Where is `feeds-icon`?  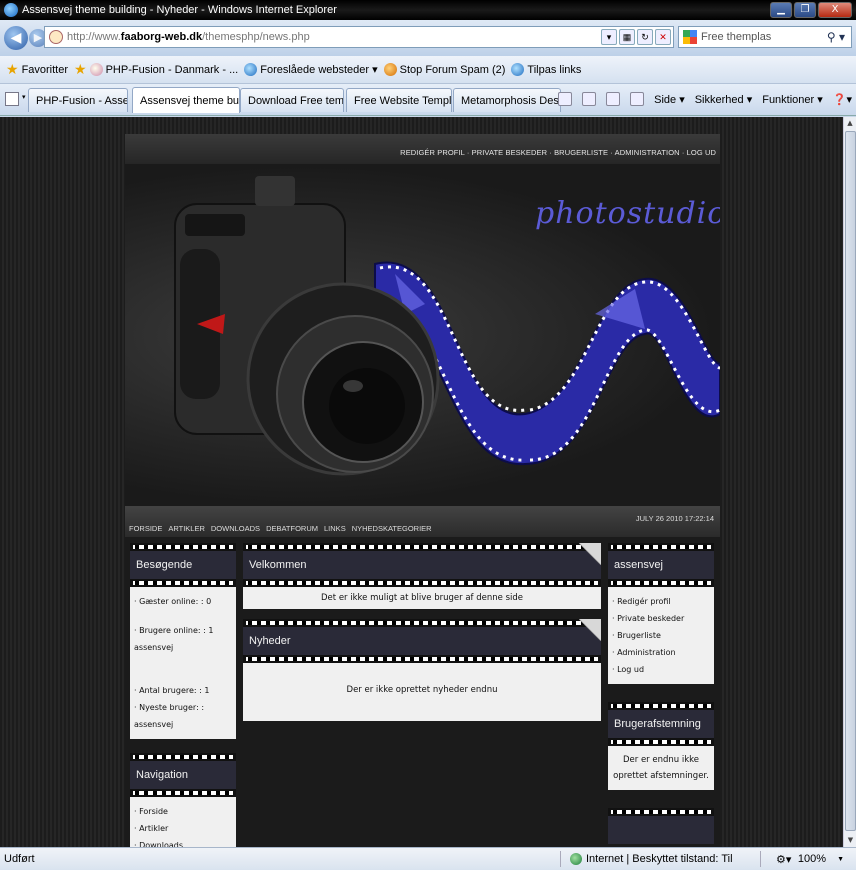 feeds-icon is located at coordinates (589, 99).